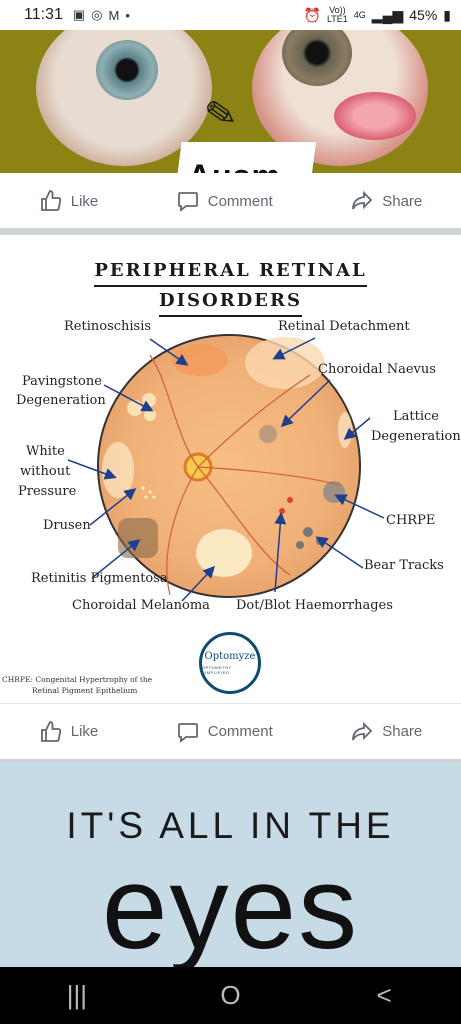 This screenshot has height=1024, width=461. I want to click on home-button: O, so click(230, 995).